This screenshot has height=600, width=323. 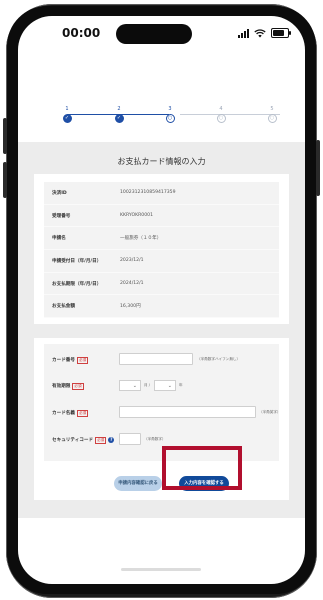 What do you see at coordinates (148, 192) in the screenshot?
I see `info-value: 1002312310859417359` at bounding box center [148, 192].